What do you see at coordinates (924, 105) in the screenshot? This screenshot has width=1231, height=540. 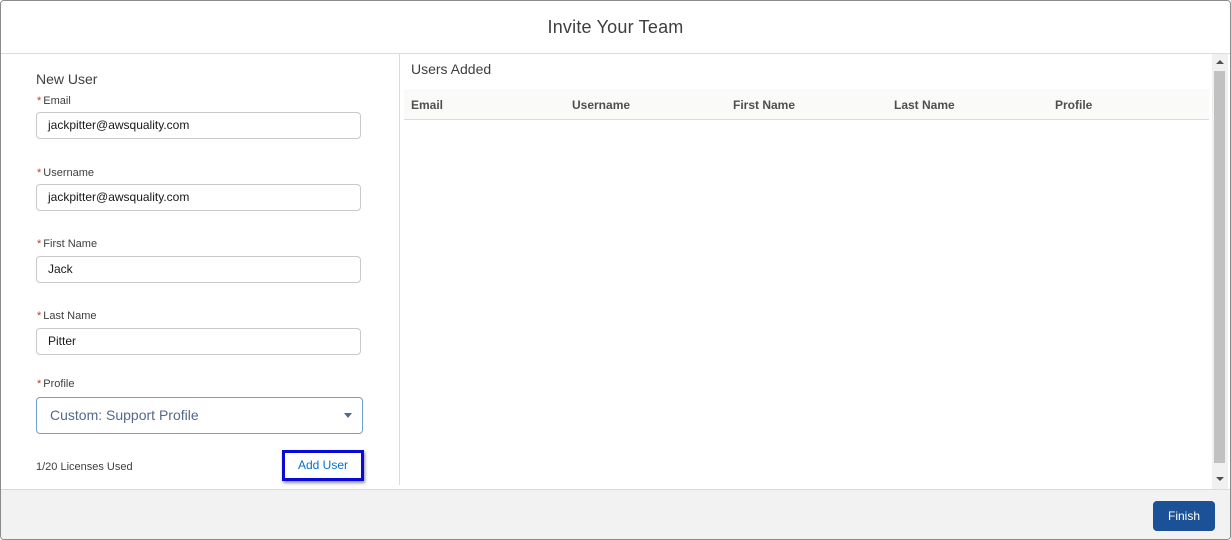 I see `column-header-last-name: Last Name` at bounding box center [924, 105].